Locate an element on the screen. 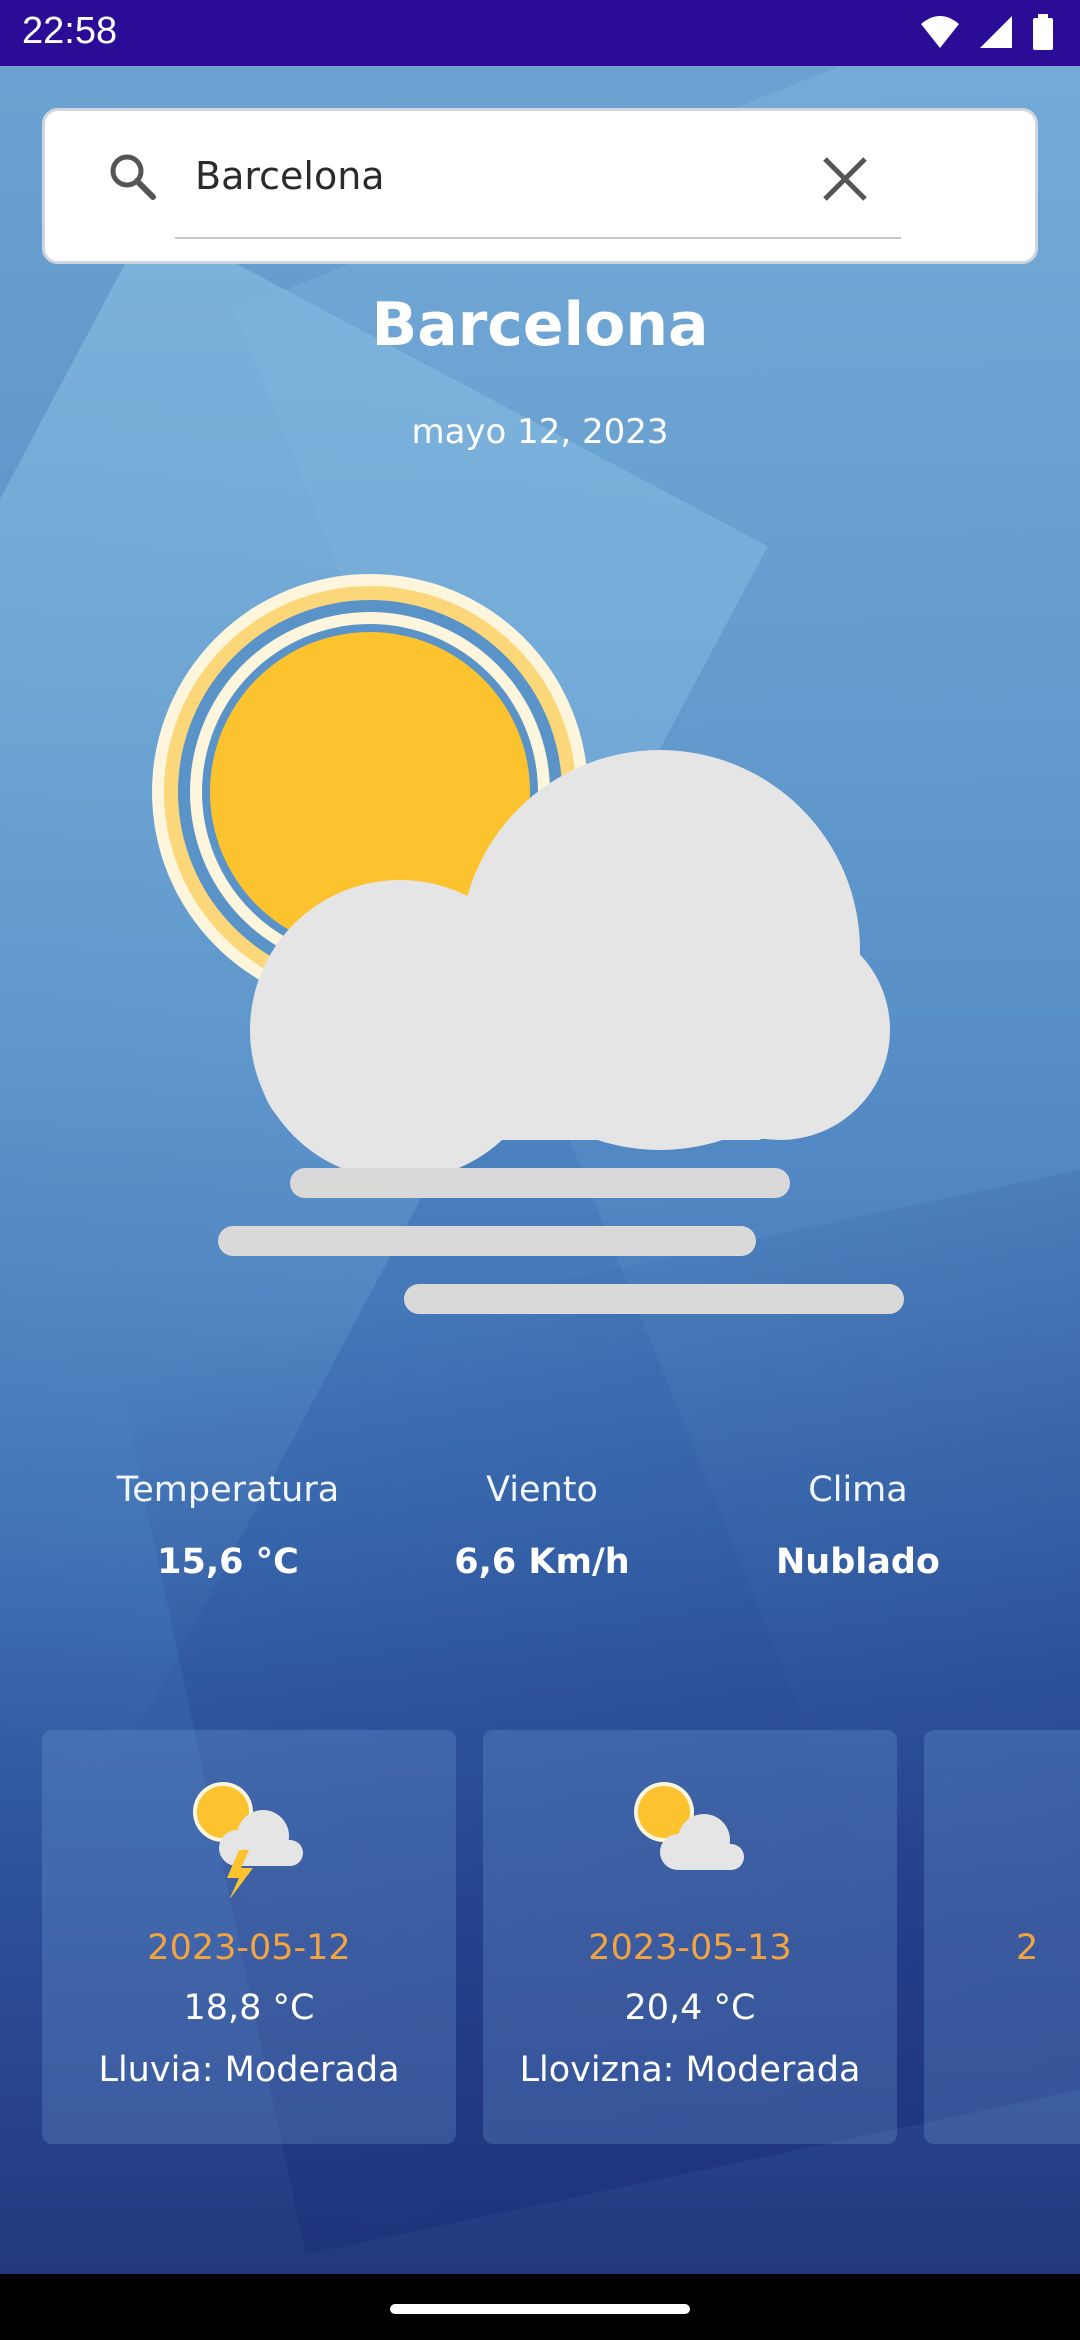 This screenshot has width=1080, height=2340. forecast-desc: Lluvia: Moderada is located at coordinates (249, 2070).